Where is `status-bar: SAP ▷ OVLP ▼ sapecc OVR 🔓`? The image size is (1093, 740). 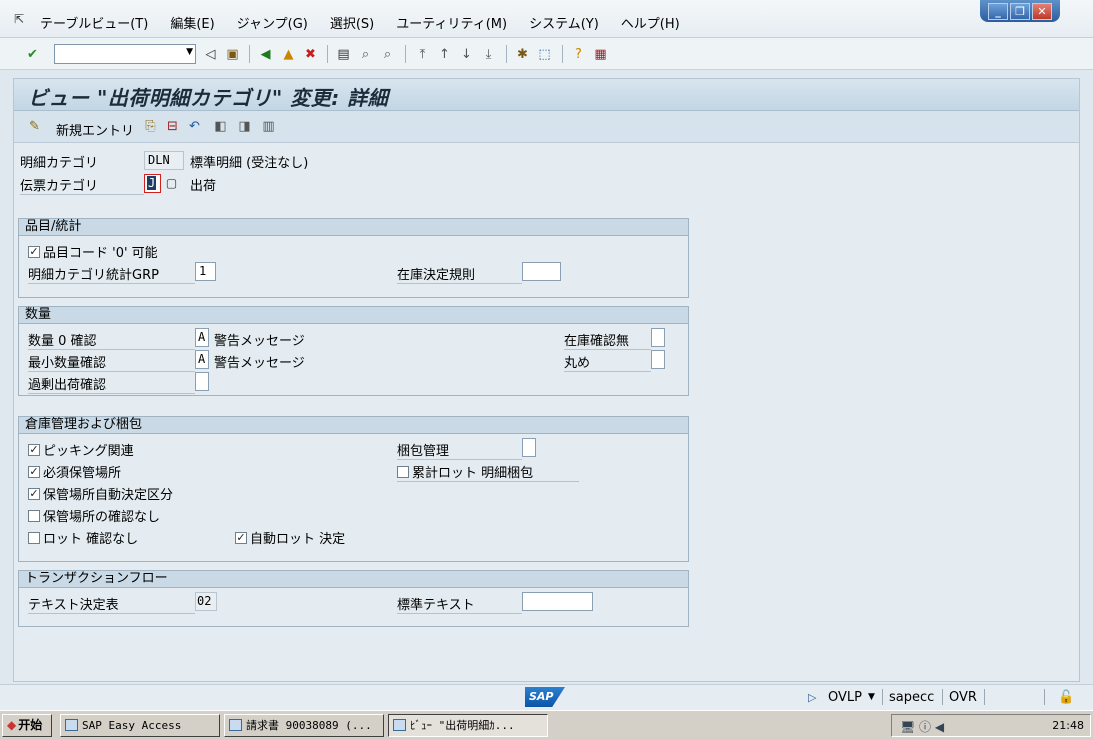 status-bar: SAP ▷ OVLP ▼ sapecc OVR 🔓 is located at coordinates (546, 697).